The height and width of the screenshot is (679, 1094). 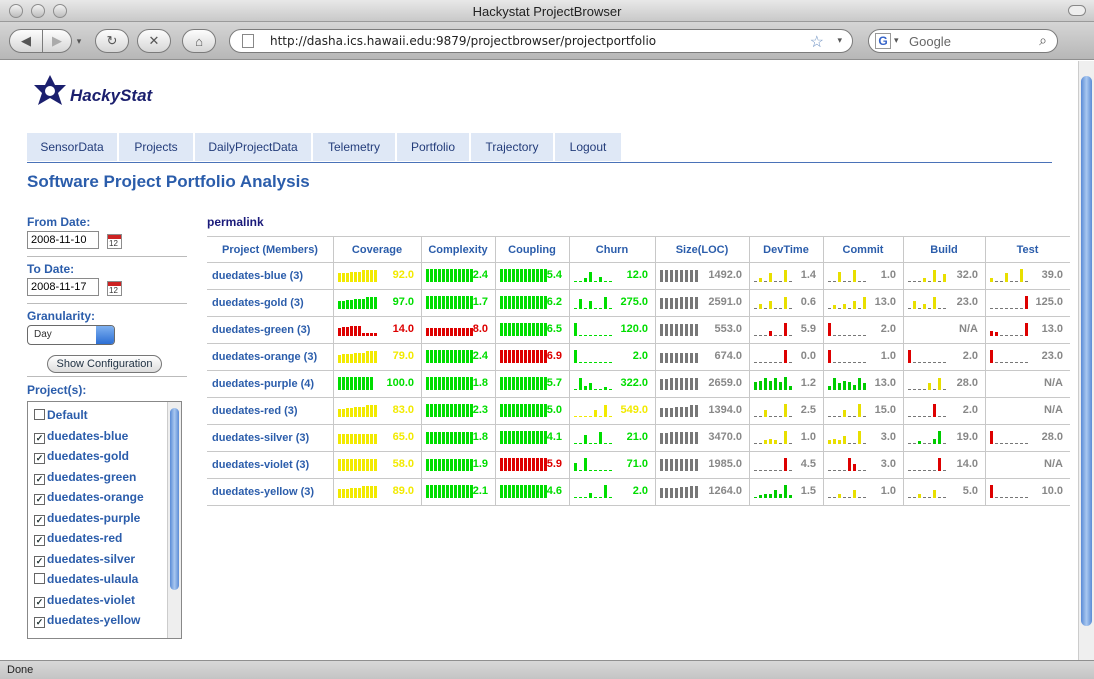 What do you see at coordinates (377, 249) in the screenshot?
I see `column-header: Coverage` at bounding box center [377, 249].